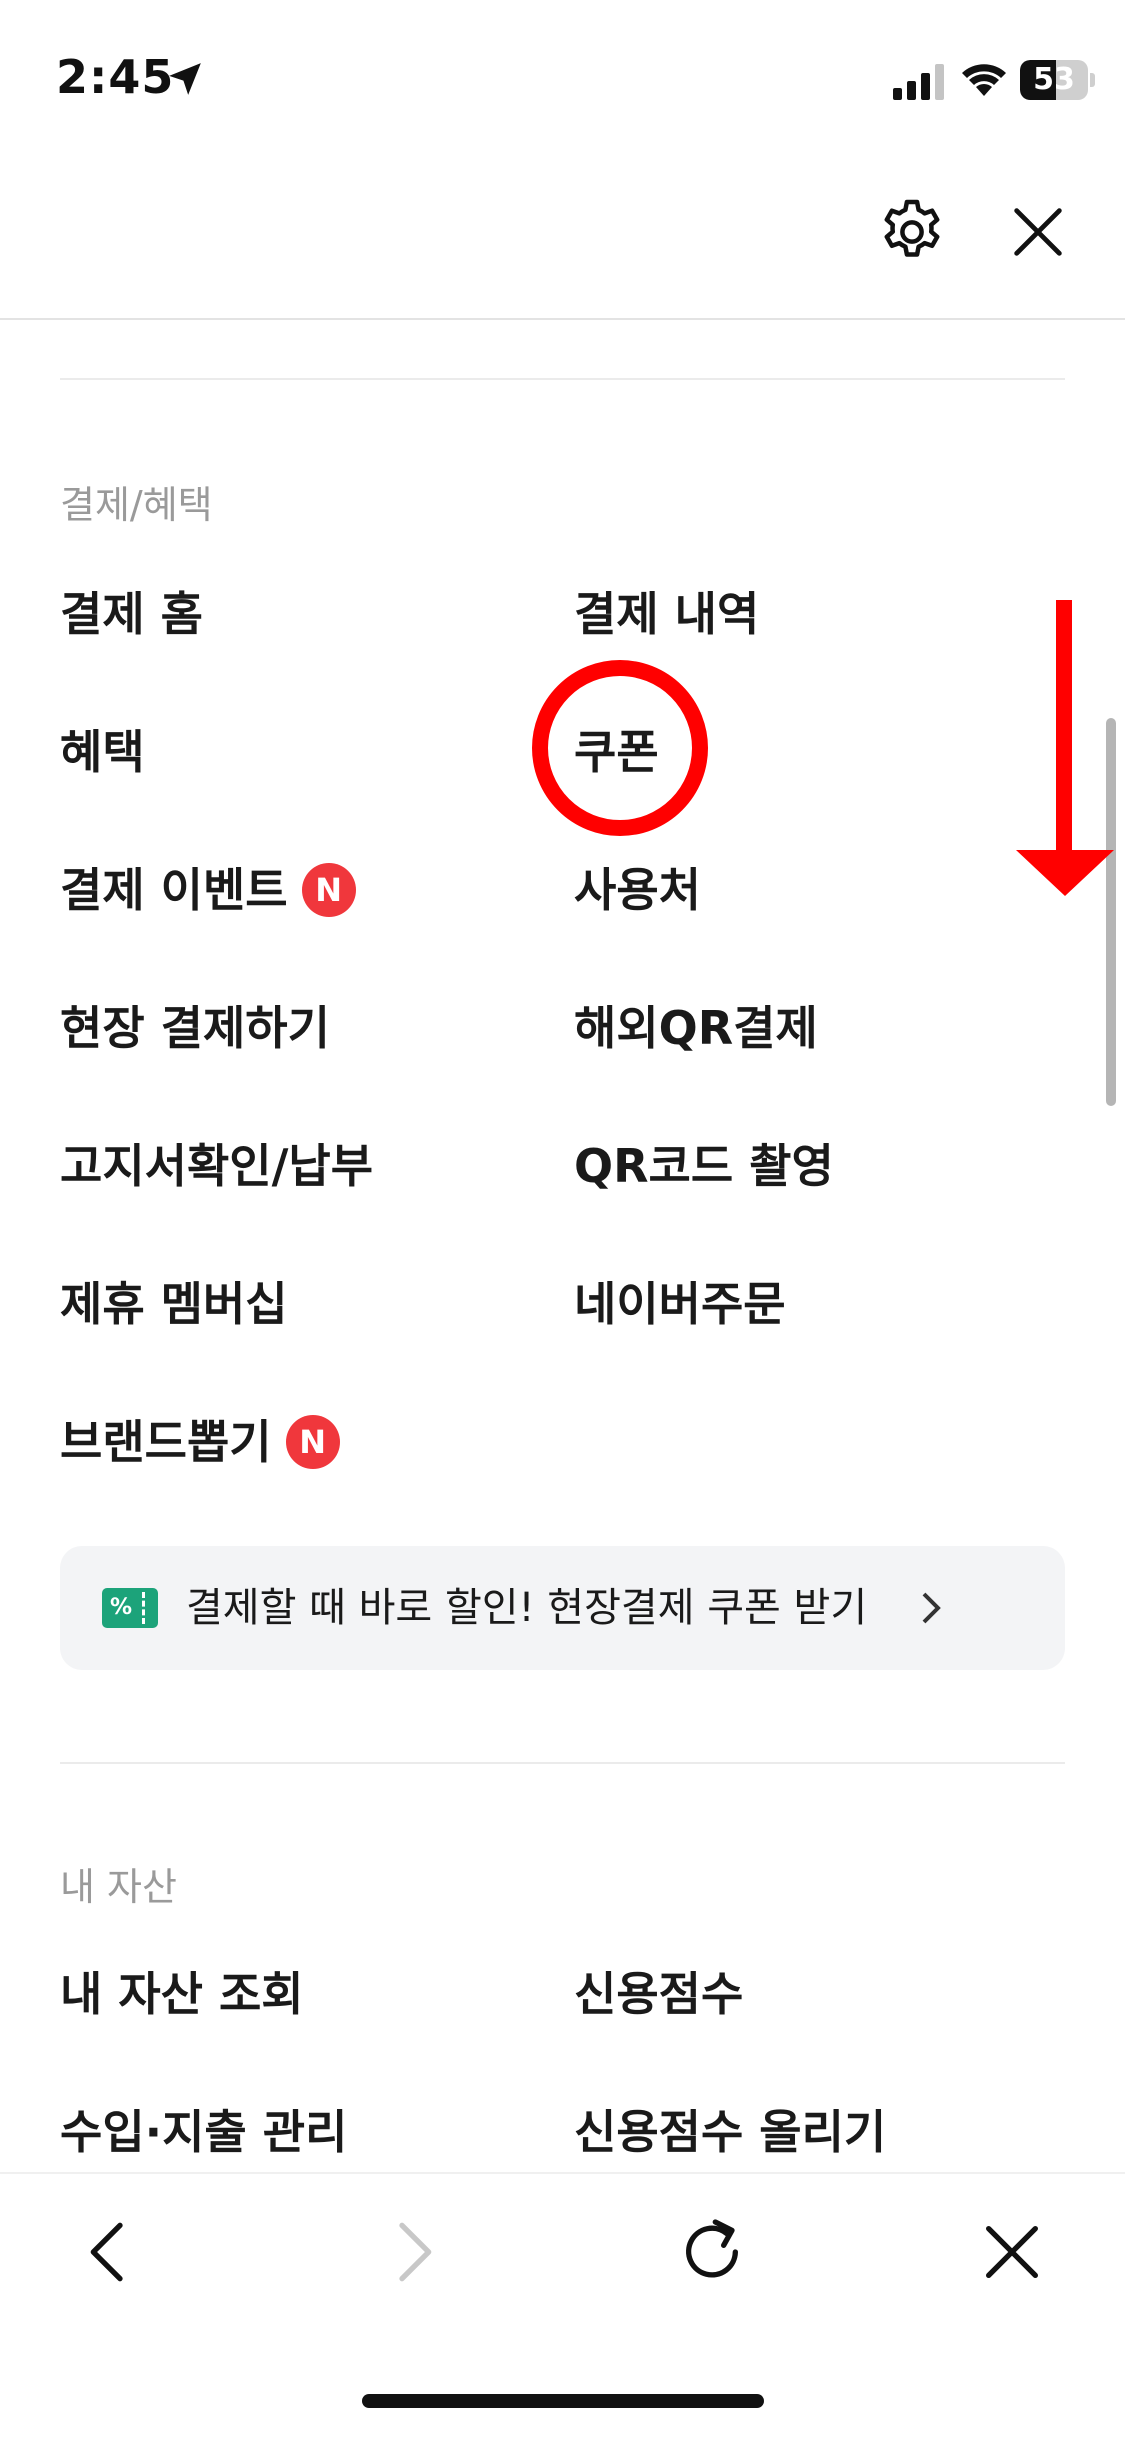 The height and width of the screenshot is (2438, 1125). I want to click on annotation-arrow-down-icon, so click(1065, 748).